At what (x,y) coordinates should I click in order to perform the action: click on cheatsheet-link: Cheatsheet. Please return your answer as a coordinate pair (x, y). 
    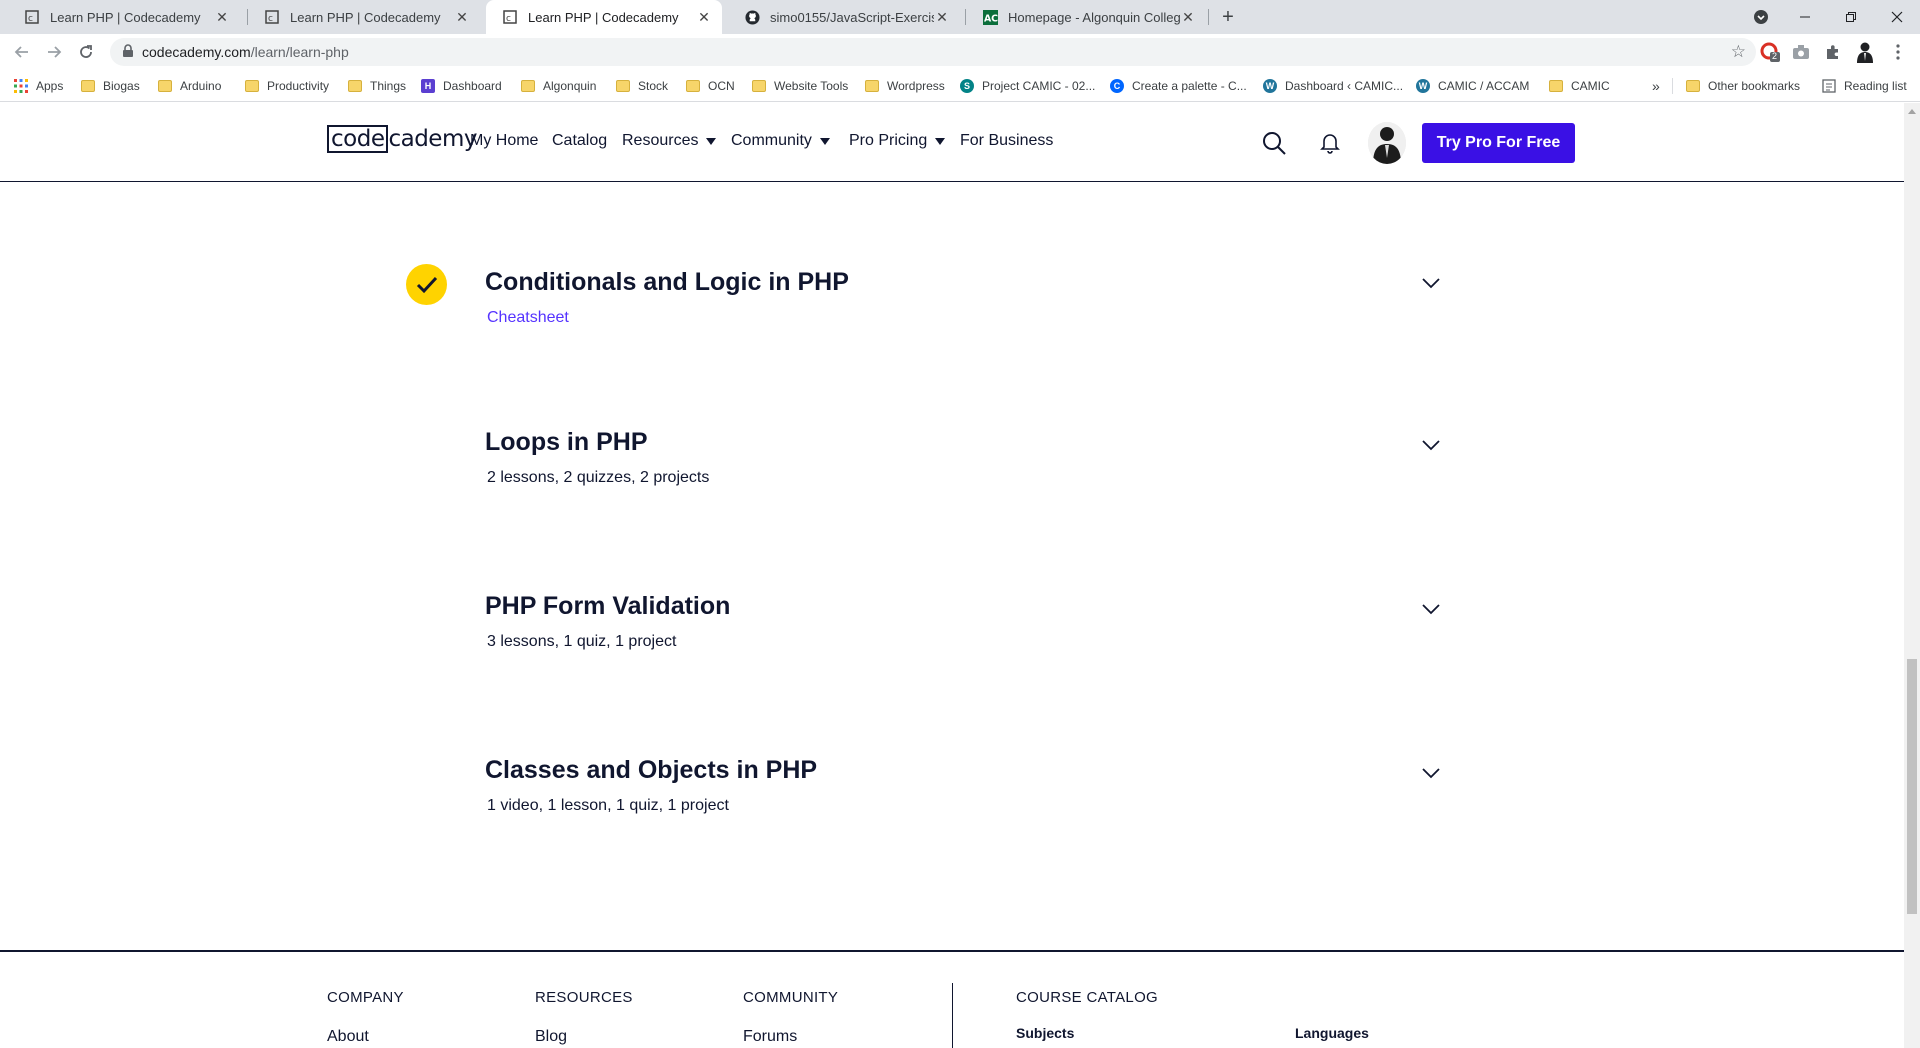
    Looking at the image, I should click on (528, 318).